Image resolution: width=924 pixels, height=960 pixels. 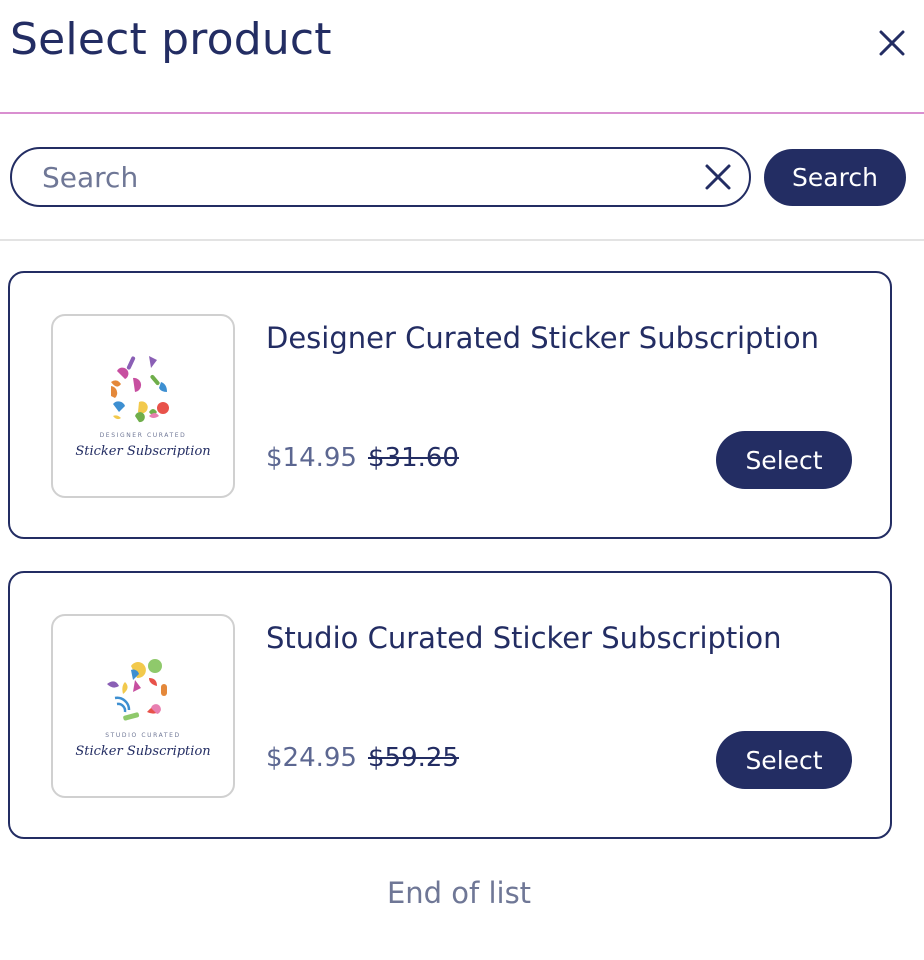 What do you see at coordinates (171, 39) in the screenshot?
I see `modal-title: Select product` at bounding box center [171, 39].